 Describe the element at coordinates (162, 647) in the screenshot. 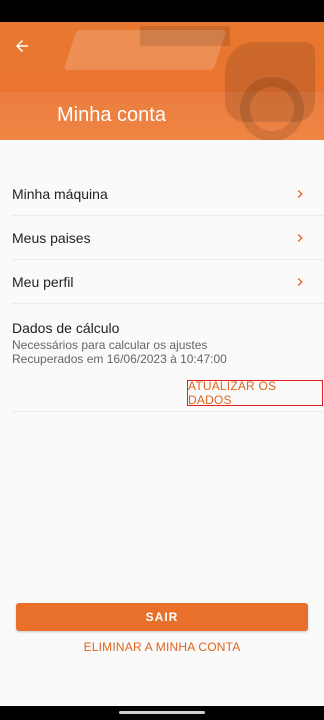

I see `delete-account-link: ELIMINAR A MINHA CONTA` at that location.